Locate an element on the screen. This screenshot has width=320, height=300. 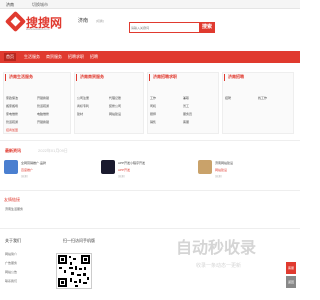
section-trade is located at coordinates (109, 103).